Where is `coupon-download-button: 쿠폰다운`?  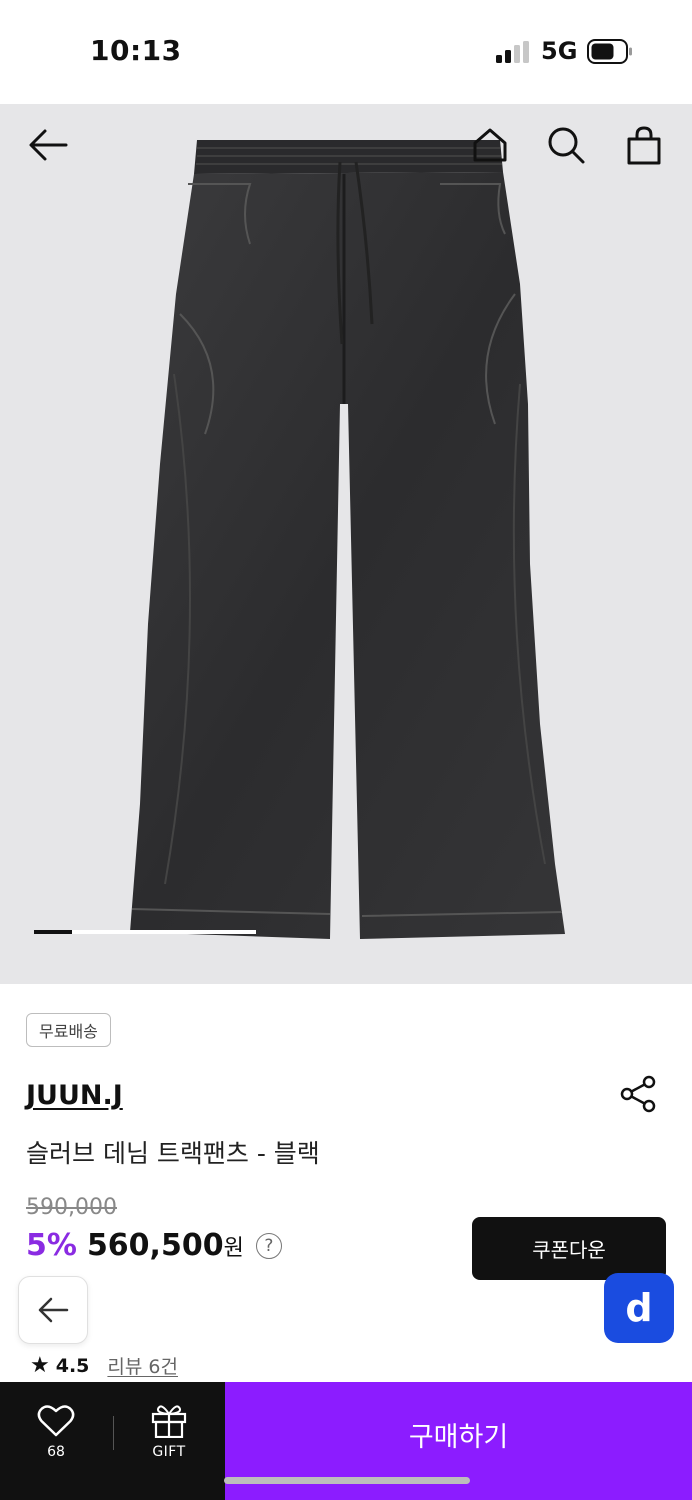 coupon-download-button: 쿠폰다운 is located at coordinates (569, 1248).